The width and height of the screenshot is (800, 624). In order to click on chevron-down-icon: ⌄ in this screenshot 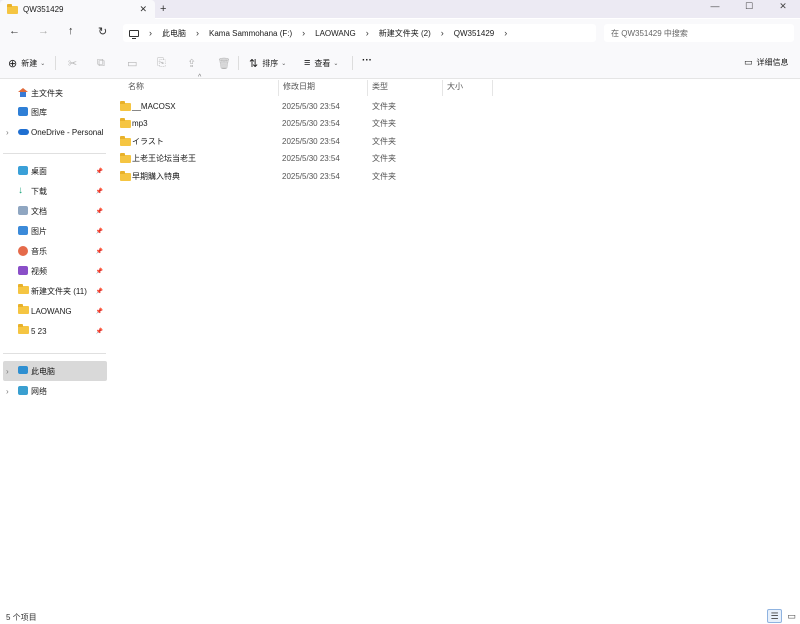, I will do `click(284, 64)`.